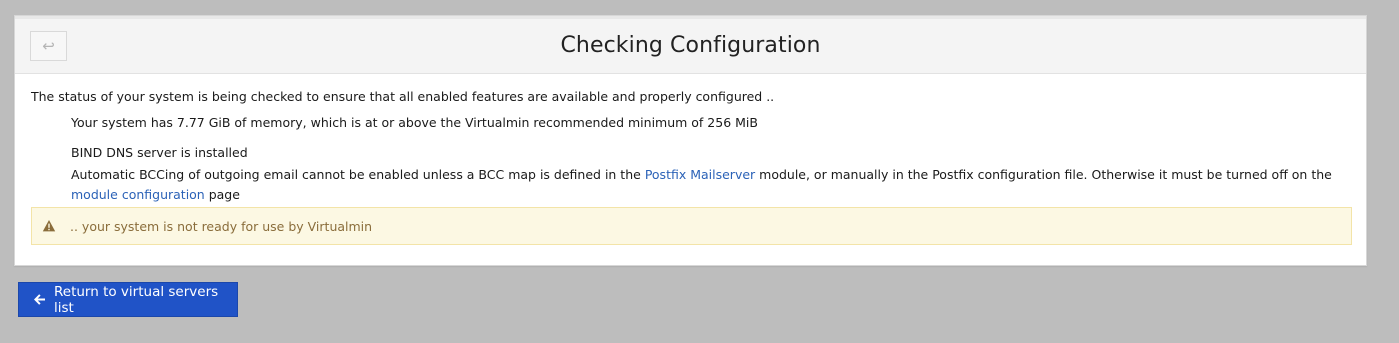 The image size is (1399, 343). Describe the element at coordinates (136, 299) in the screenshot. I see `return-button-label: Return to virtual servers list` at that location.